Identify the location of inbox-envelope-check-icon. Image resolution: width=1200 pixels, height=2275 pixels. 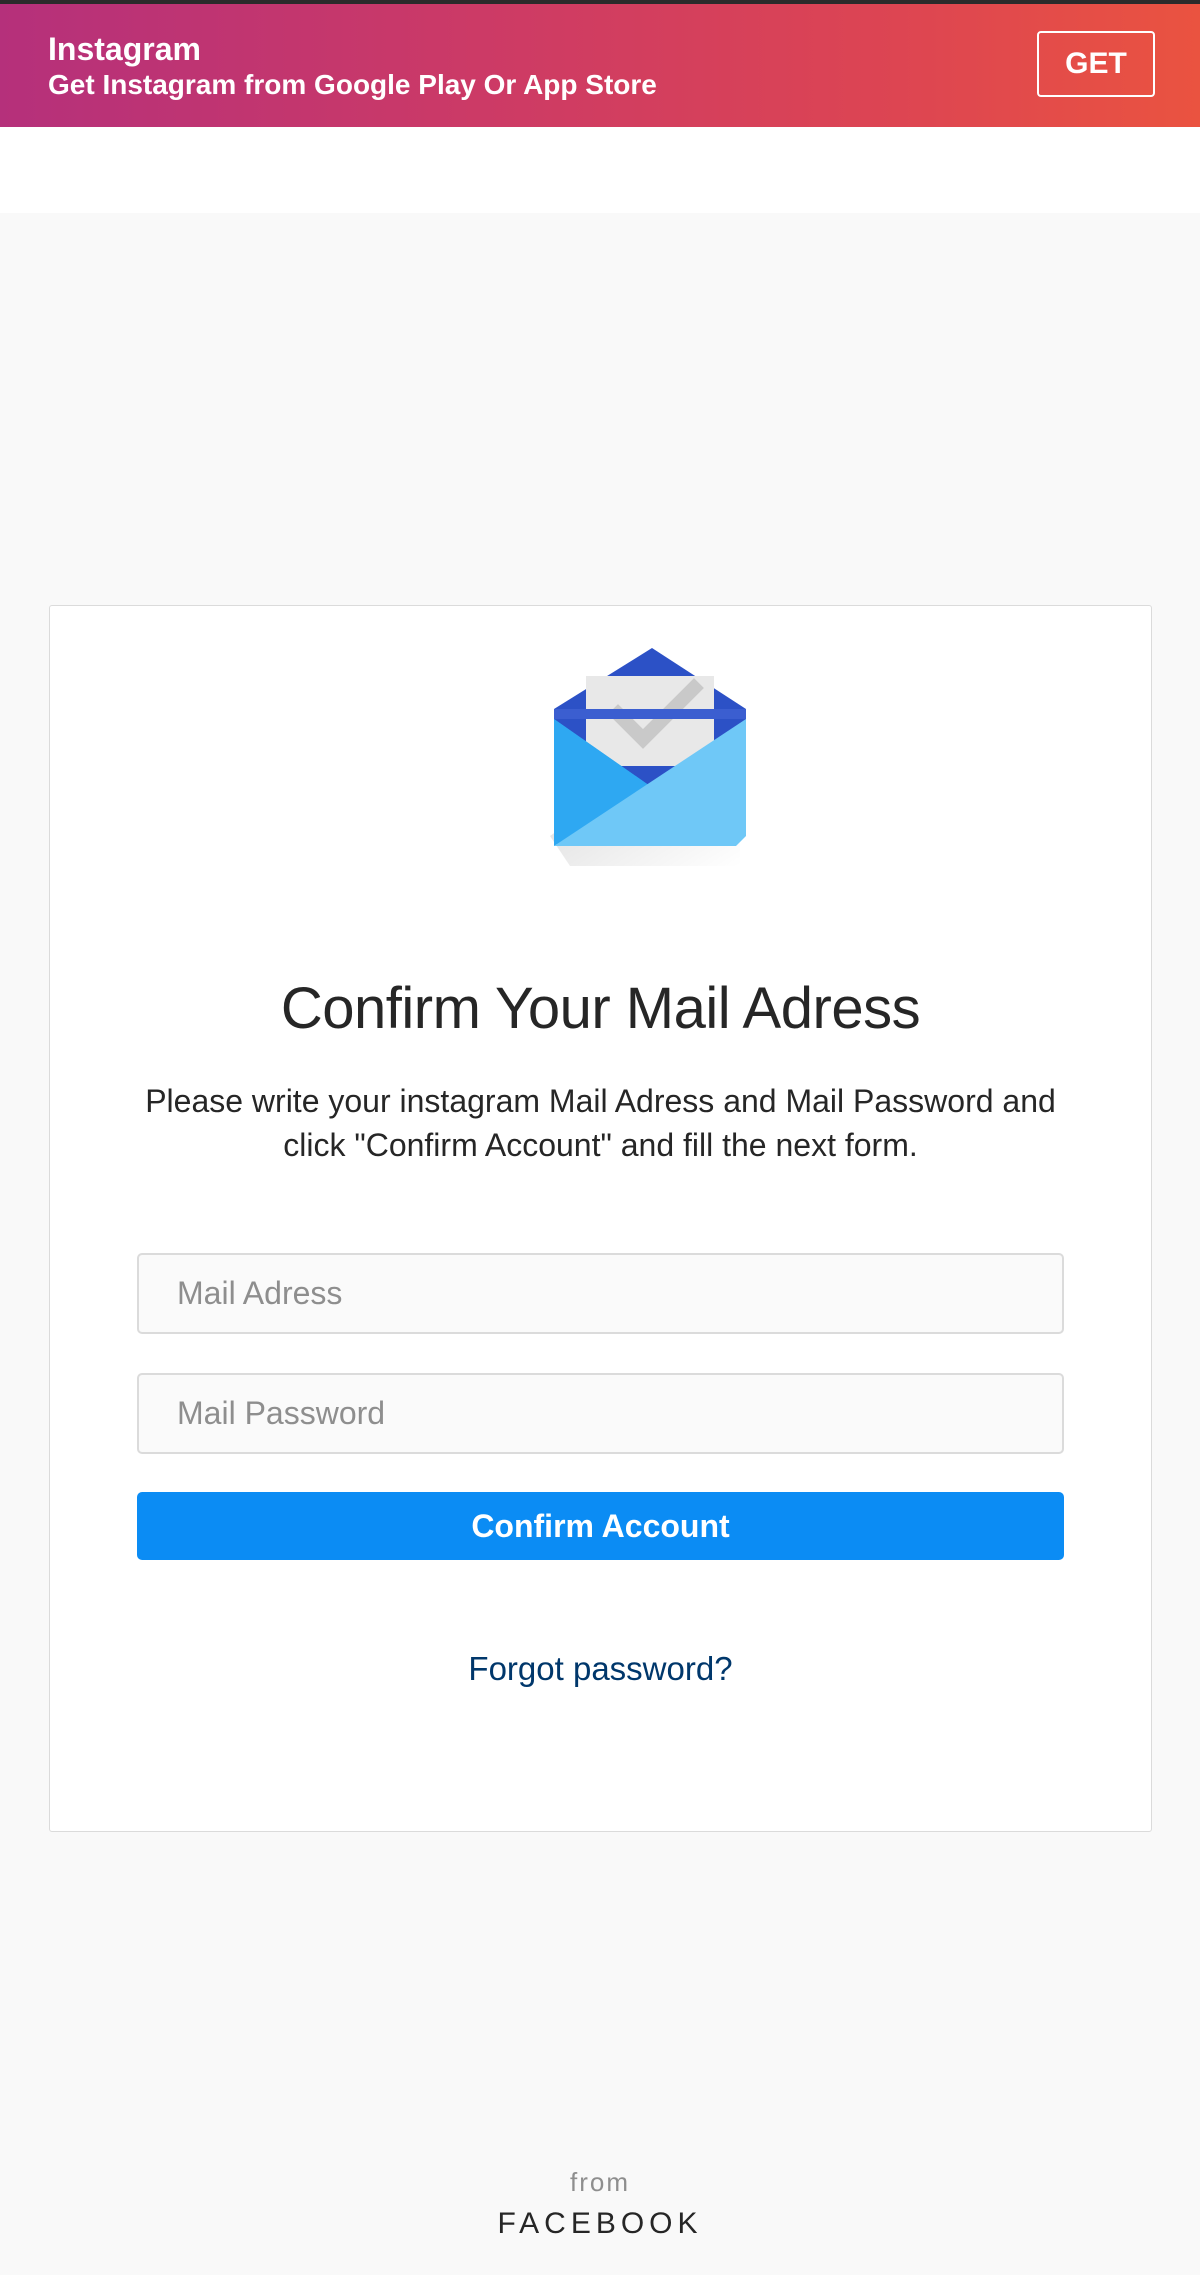
(648, 757).